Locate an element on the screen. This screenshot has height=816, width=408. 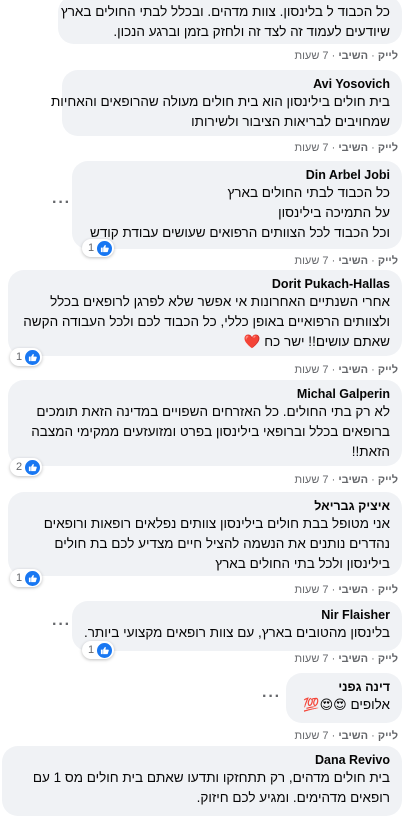
comment-line: שאתם עושים!! ישר כח ❤️ is located at coordinates (316, 341).